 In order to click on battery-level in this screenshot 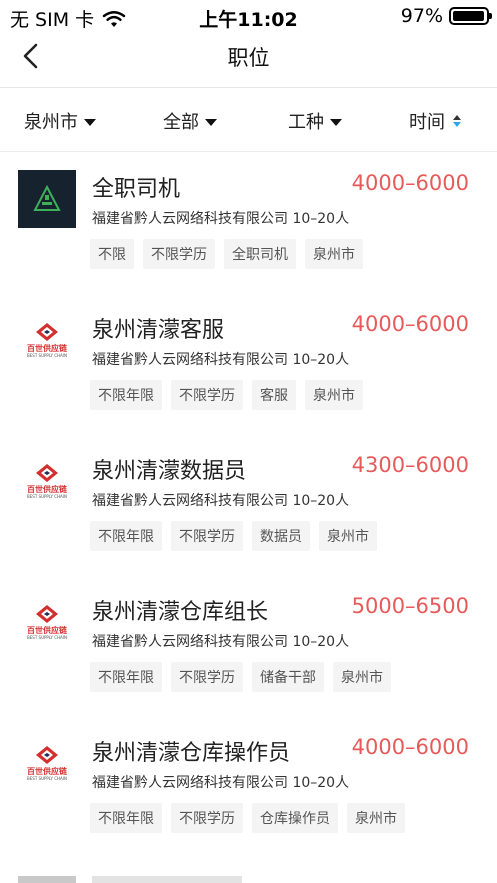, I will do `click(469, 16)`.